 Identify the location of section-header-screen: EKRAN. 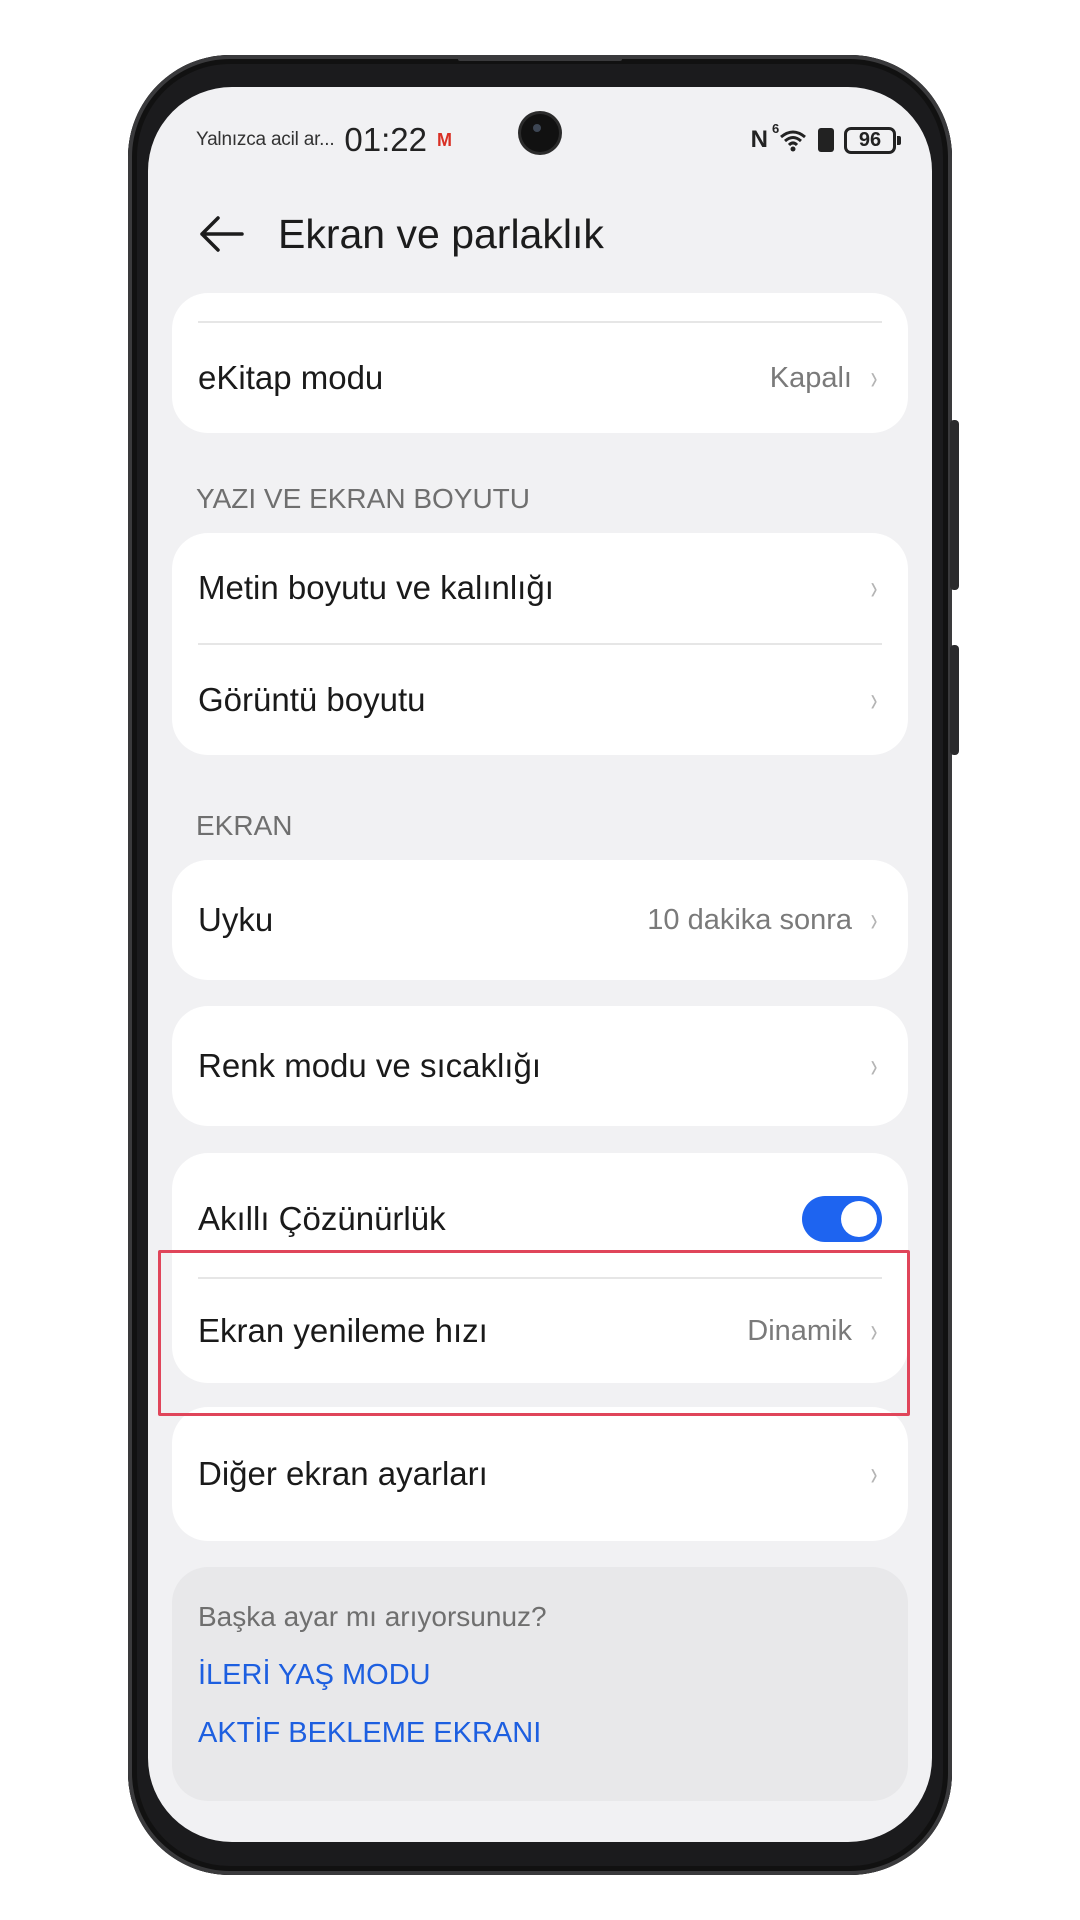
(244, 825).